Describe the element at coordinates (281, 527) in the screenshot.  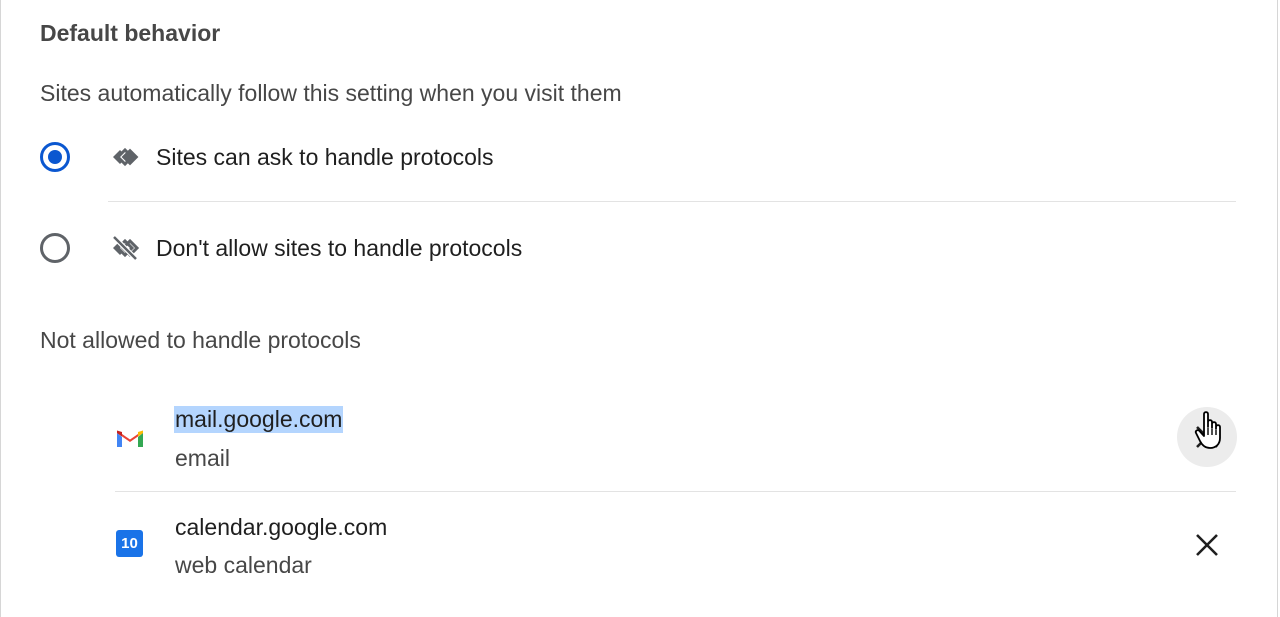
I see `site-name: calendar.google.com` at that location.